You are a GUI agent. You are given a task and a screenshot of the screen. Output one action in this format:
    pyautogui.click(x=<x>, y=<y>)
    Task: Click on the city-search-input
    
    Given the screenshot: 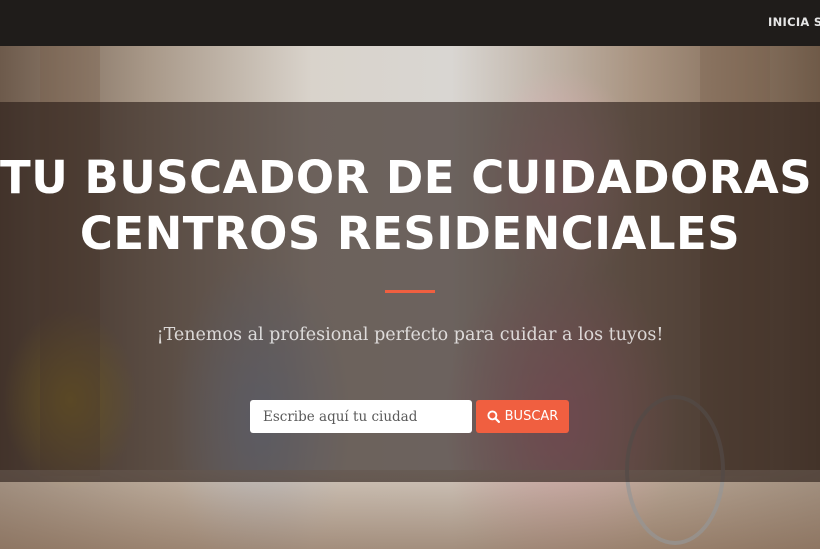 What is the action you would take?
    pyautogui.click(x=361, y=416)
    